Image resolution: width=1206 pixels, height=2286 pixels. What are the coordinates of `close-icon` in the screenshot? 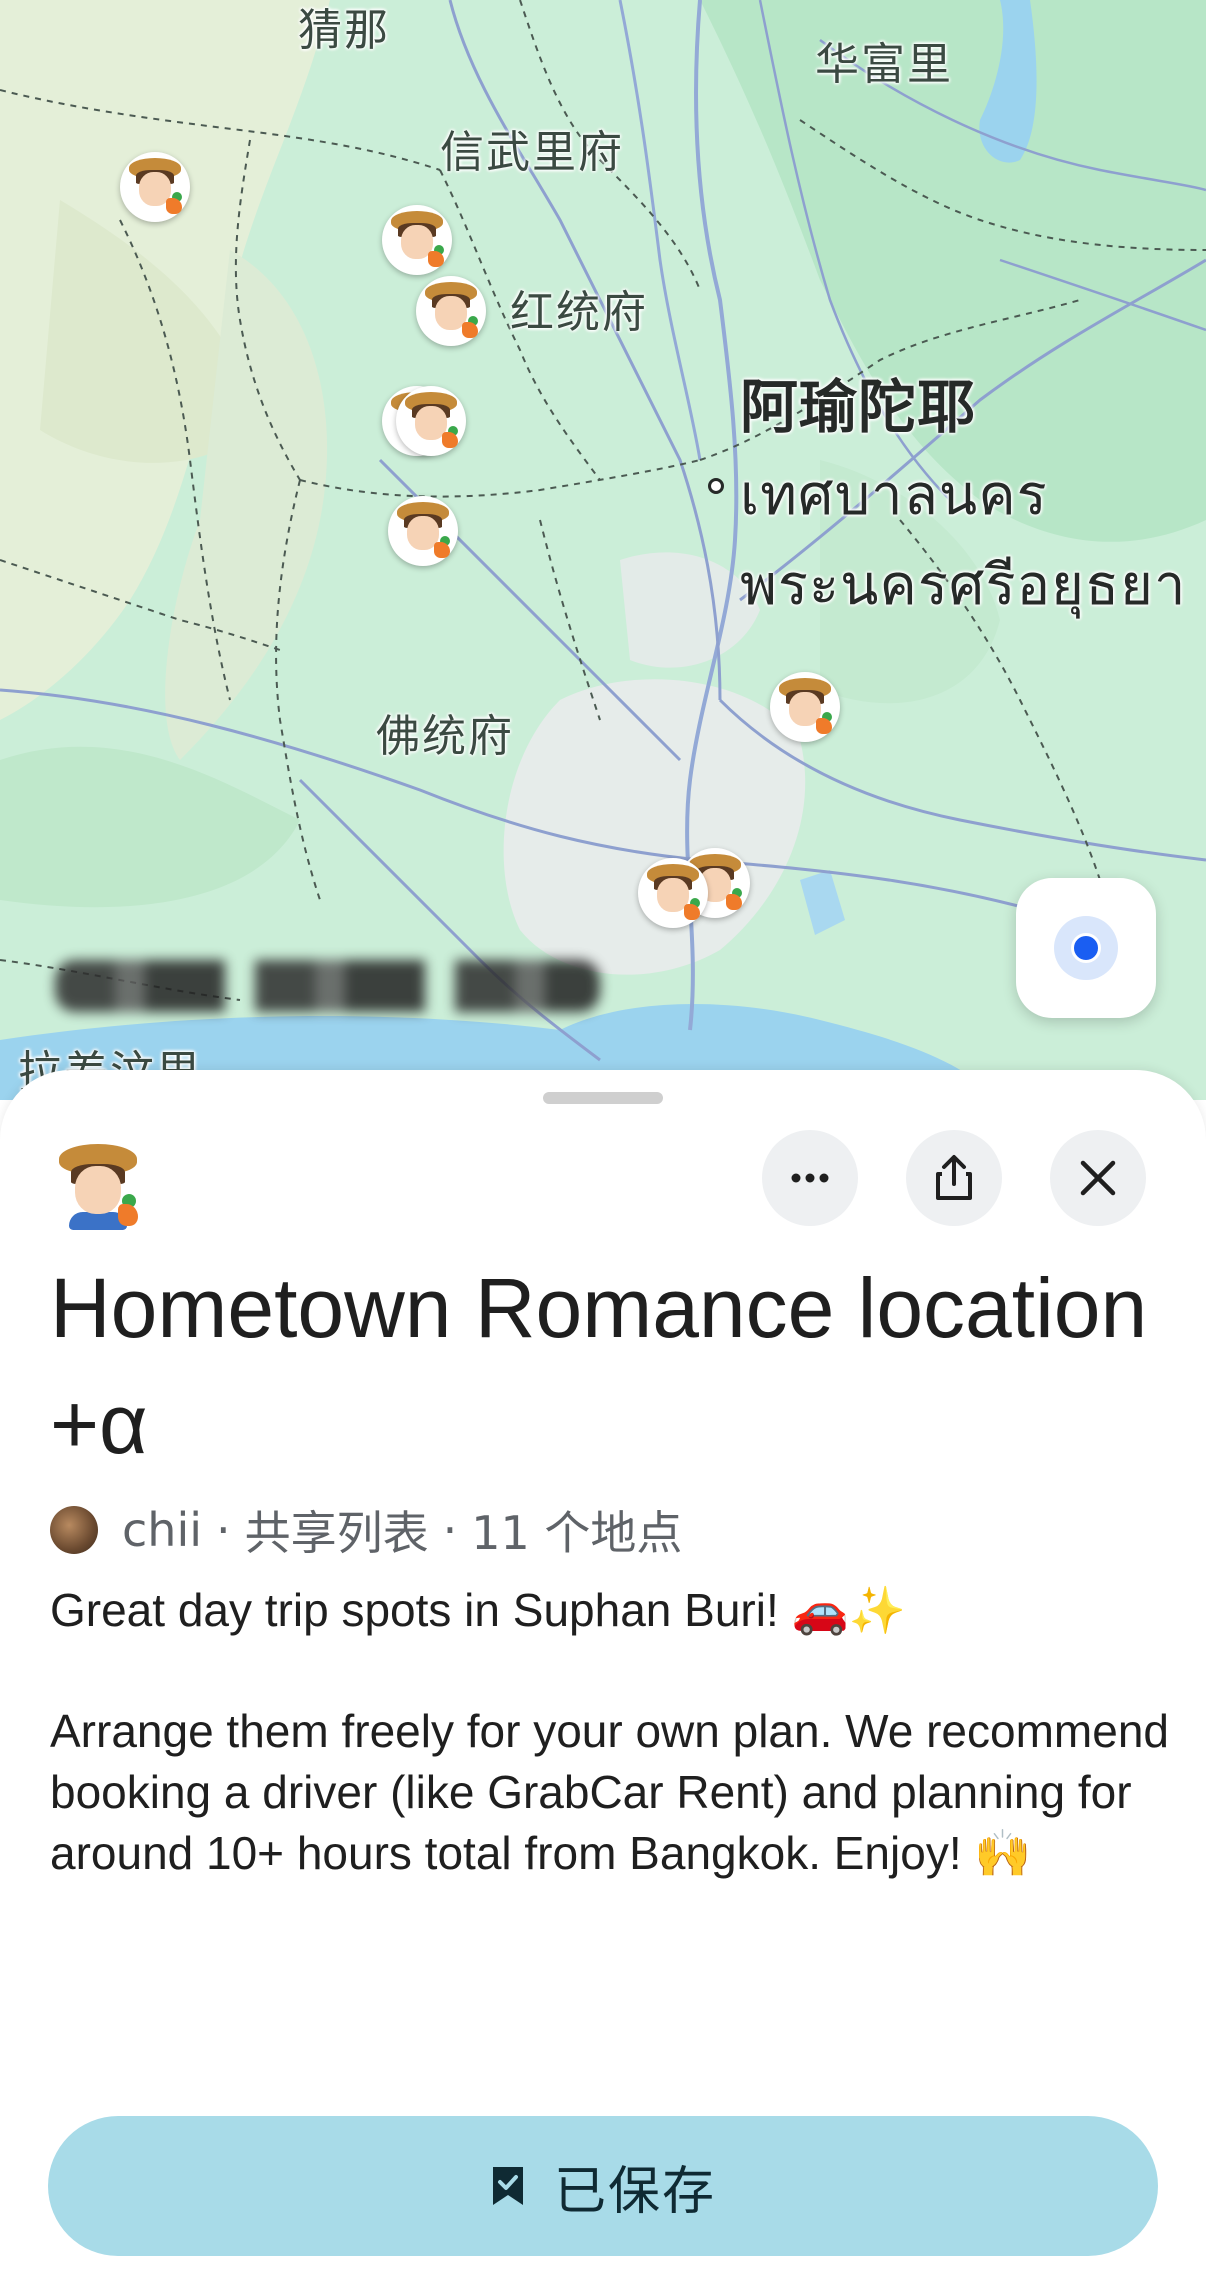 It's located at (1098, 1178).